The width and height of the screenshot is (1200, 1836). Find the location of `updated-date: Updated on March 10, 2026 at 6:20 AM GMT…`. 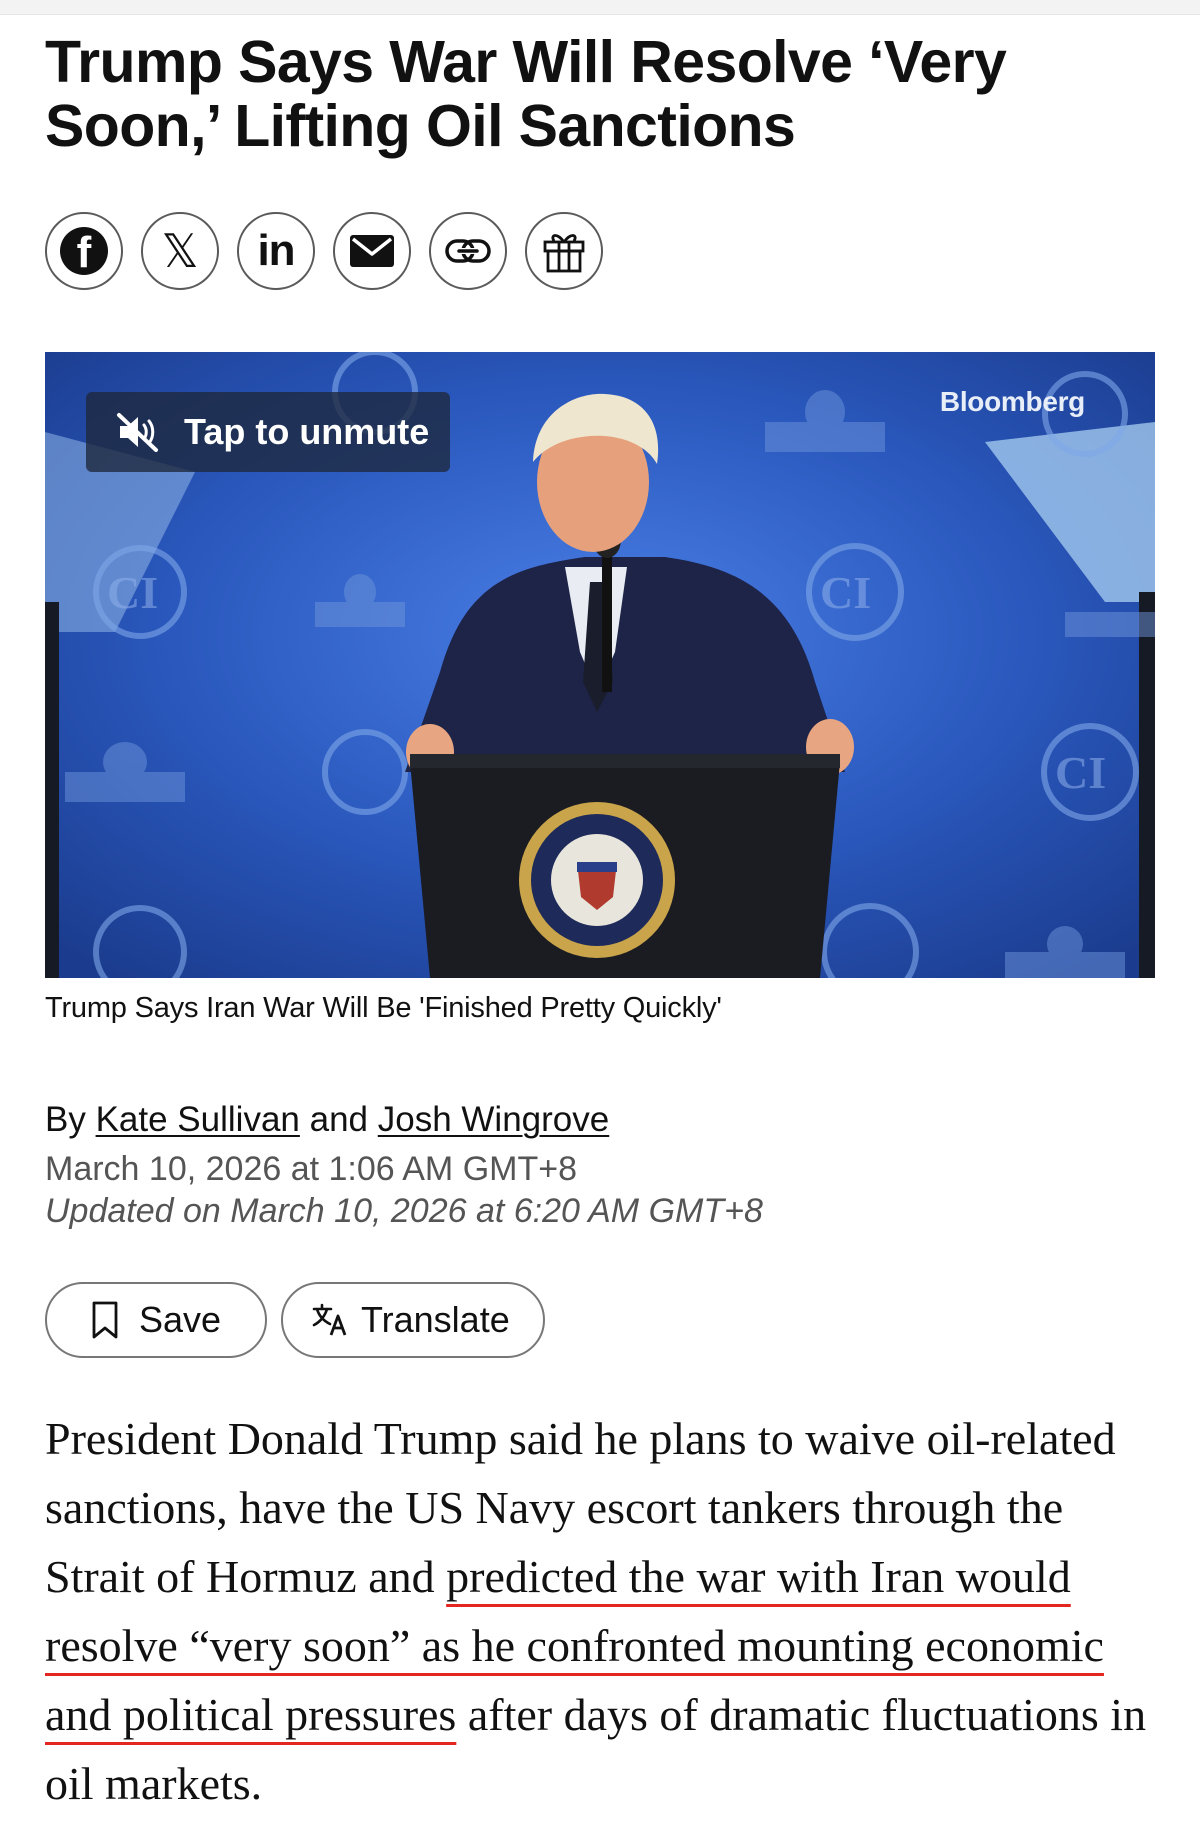

updated-date: Updated on March 10, 2026 at 6:20 AM GMT… is located at coordinates (404, 1211).